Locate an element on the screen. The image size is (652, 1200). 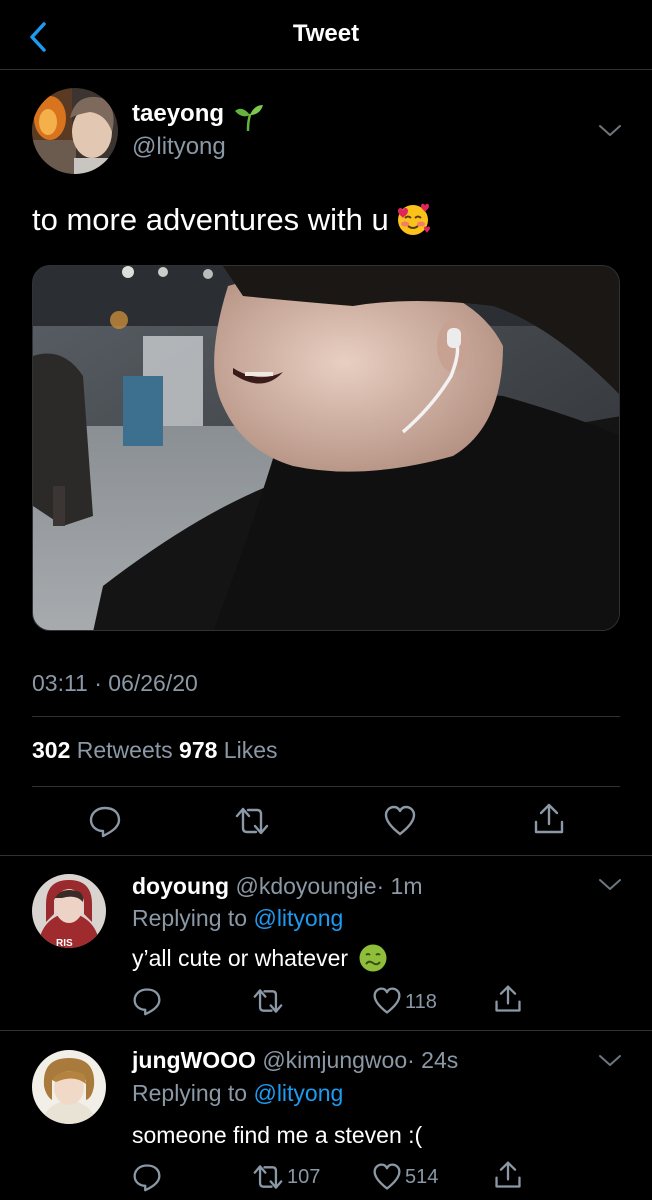
page-title: Tweet is located at coordinates (326, 33).